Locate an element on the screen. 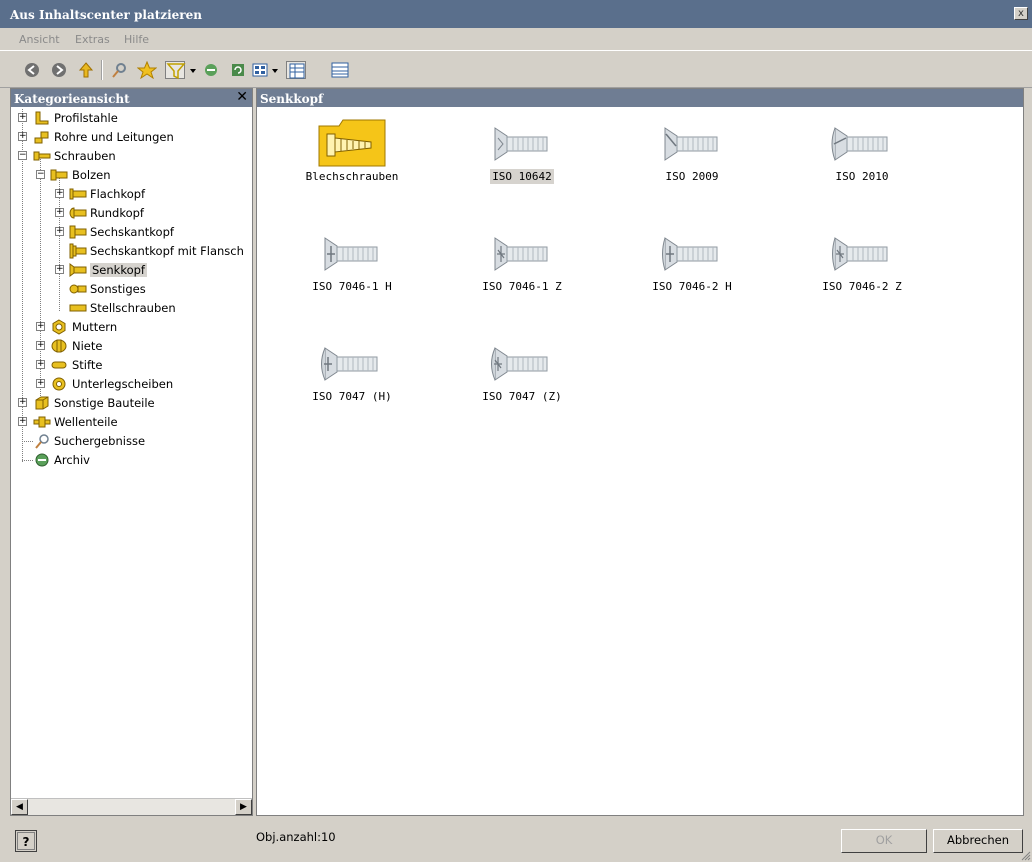  item-iso-7047-h: ISO 7047 (H) is located at coordinates (352, 378).